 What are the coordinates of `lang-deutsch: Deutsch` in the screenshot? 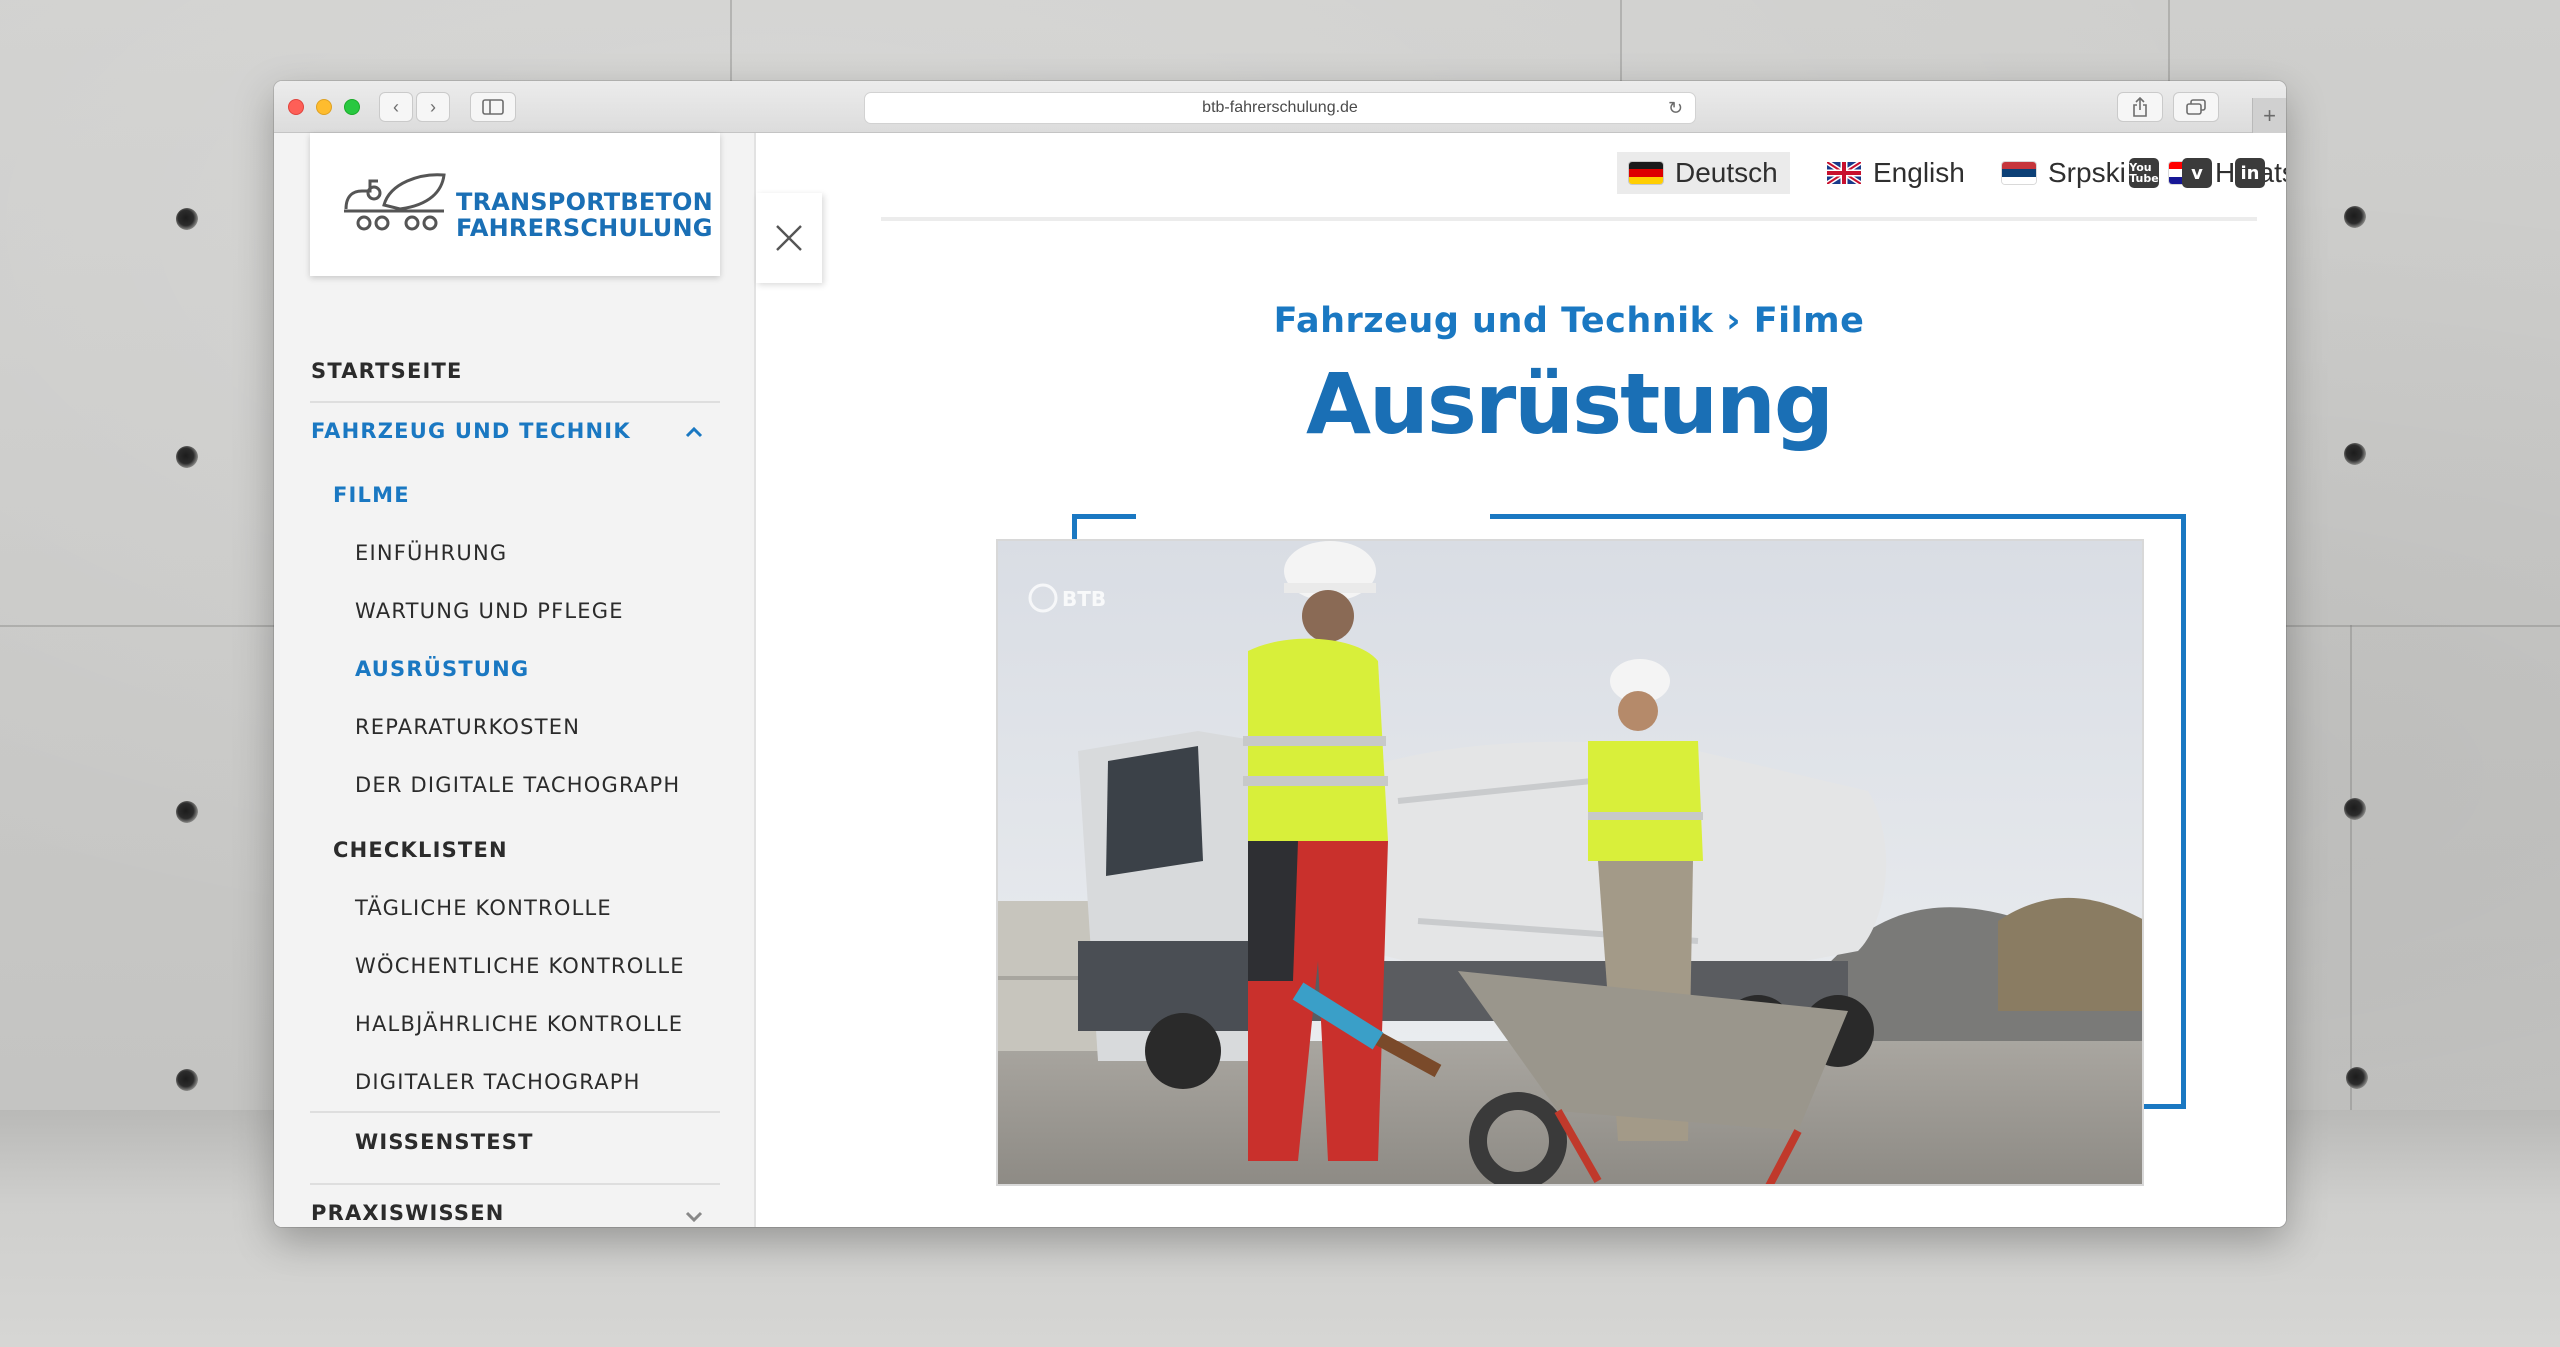 It's located at (1703, 173).